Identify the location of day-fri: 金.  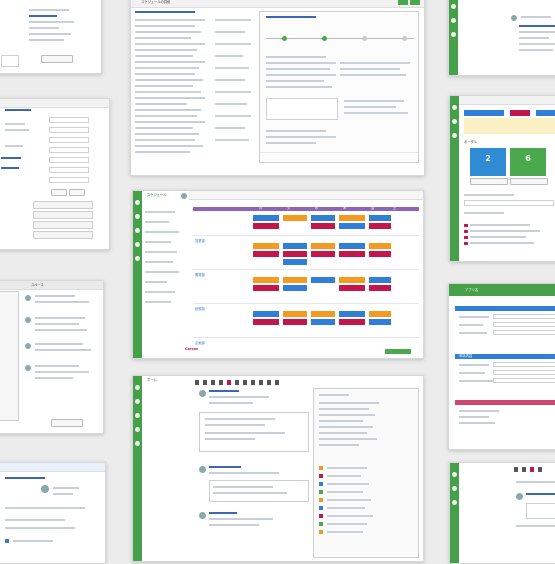
(373, 208).